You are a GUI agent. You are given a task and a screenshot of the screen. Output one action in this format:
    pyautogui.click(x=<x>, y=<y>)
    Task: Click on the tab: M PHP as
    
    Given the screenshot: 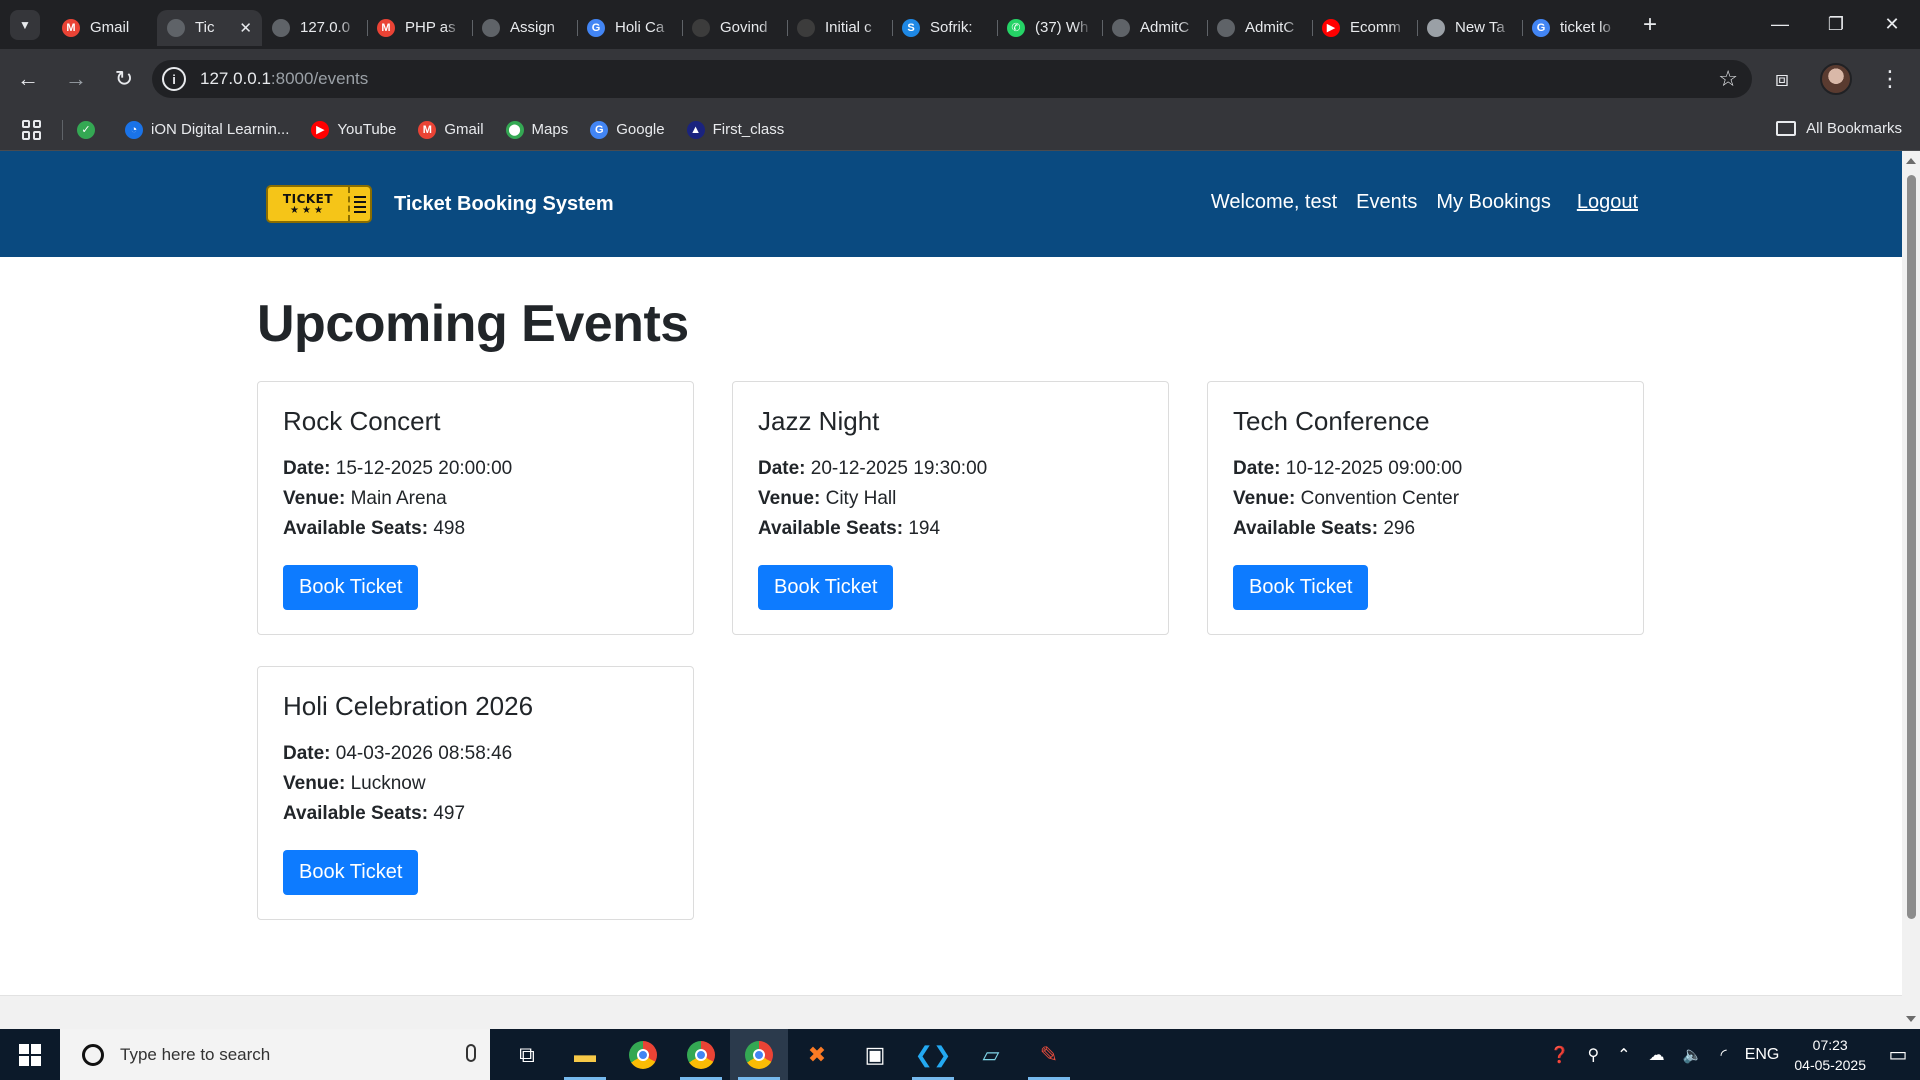 What is the action you would take?
    pyautogui.click(x=419, y=28)
    